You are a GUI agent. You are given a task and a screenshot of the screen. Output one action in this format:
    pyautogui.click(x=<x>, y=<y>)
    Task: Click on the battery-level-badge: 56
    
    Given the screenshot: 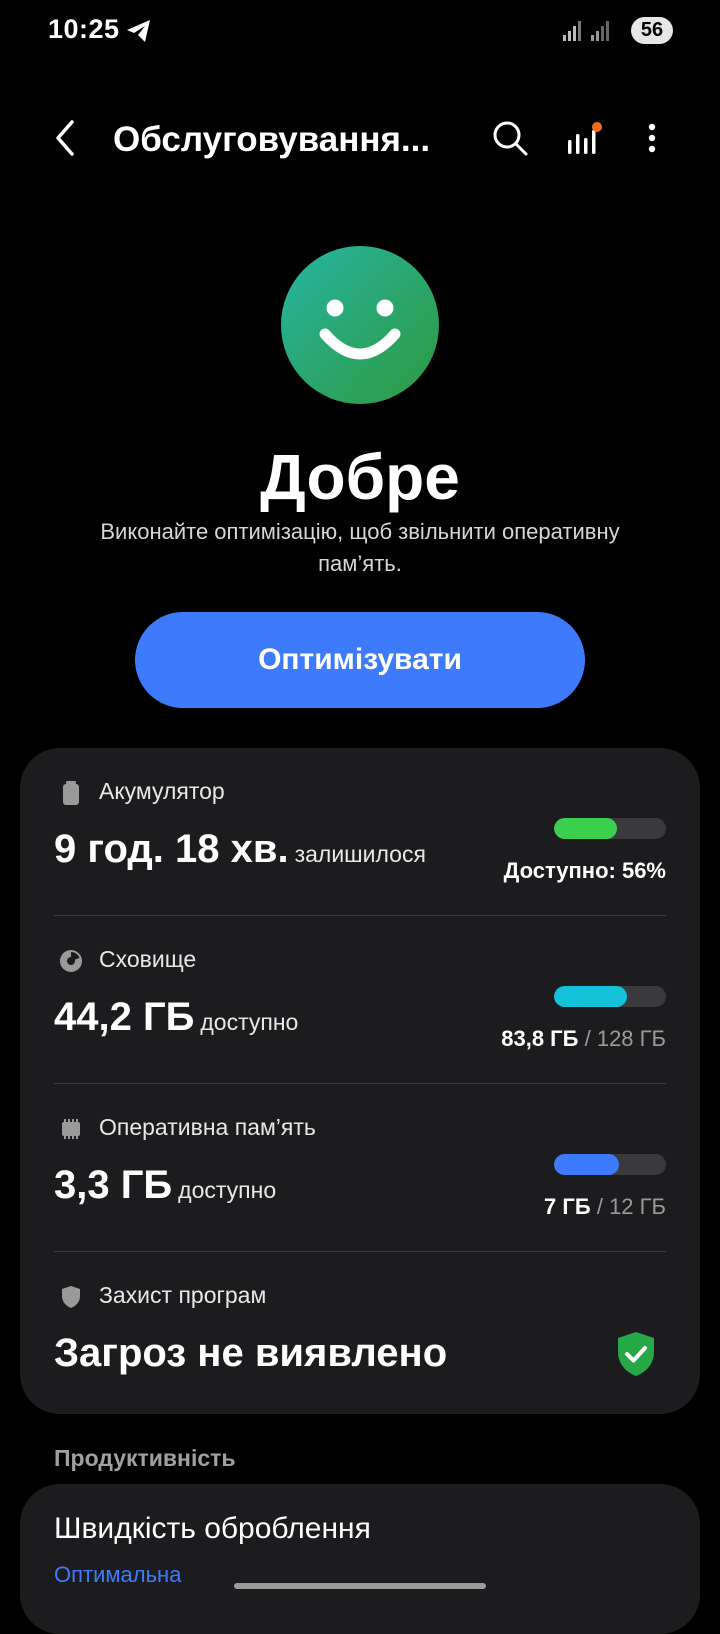 What is the action you would take?
    pyautogui.click(x=652, y=30)
    